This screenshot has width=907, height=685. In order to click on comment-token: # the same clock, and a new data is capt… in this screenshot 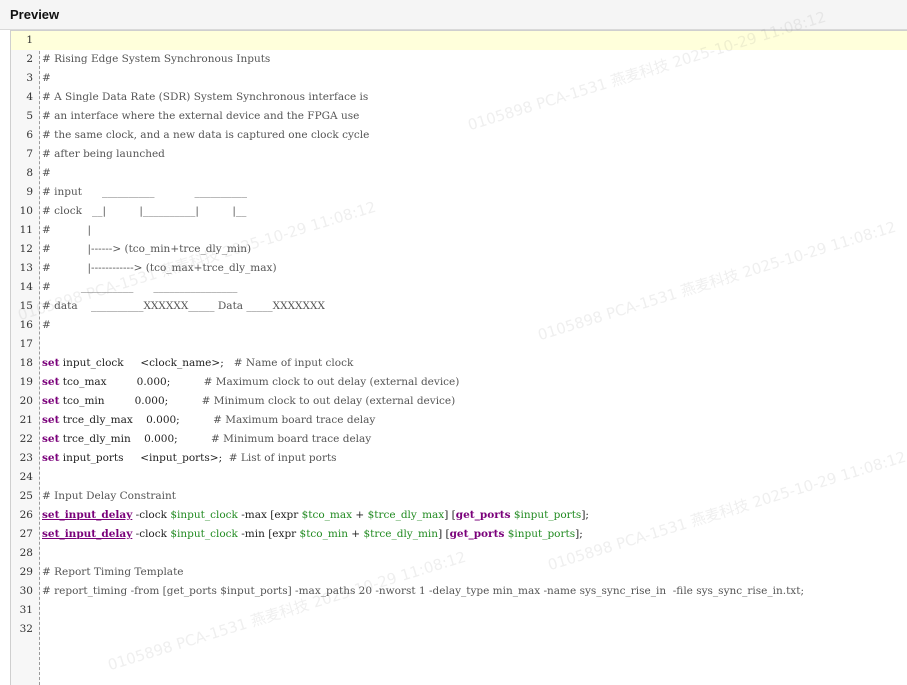, I will do `click(206, 135)`.